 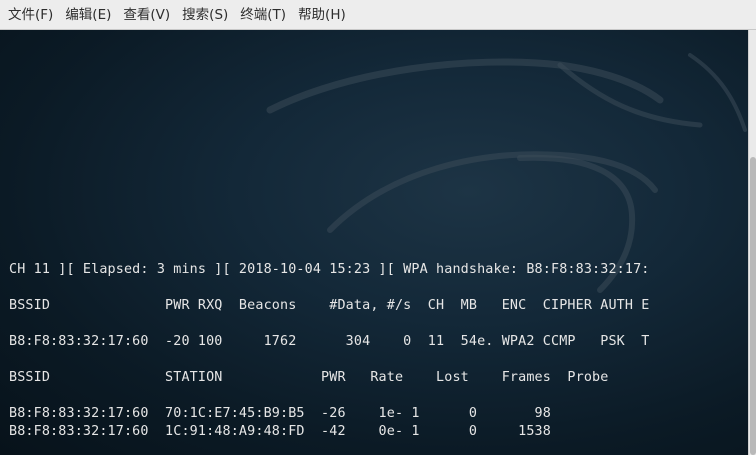 What do you see at coordinates (88, 15) in the screenshot?
I see `menu-edit: 编辑(E)` at bounding box center [88, 15].